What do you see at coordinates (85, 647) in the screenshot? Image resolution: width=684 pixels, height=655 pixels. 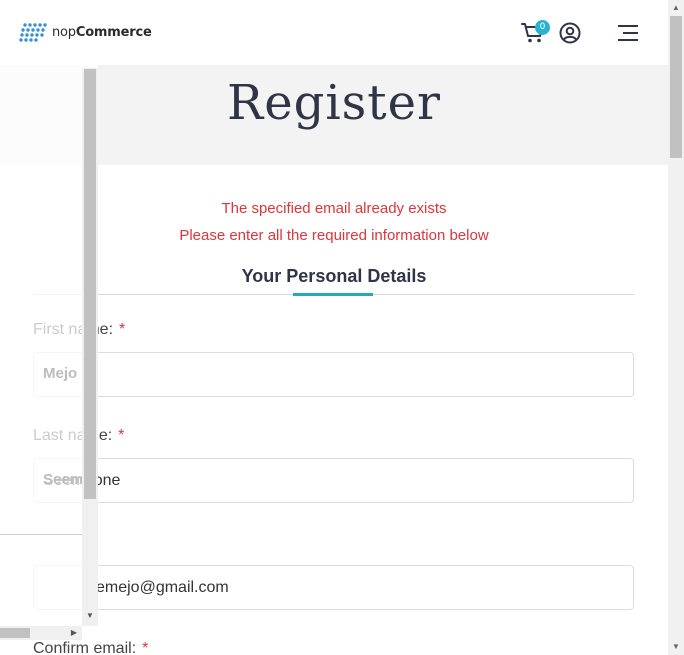 I see `confirm-email-label-text: Confirm email:` at bounding box center [85, 647].